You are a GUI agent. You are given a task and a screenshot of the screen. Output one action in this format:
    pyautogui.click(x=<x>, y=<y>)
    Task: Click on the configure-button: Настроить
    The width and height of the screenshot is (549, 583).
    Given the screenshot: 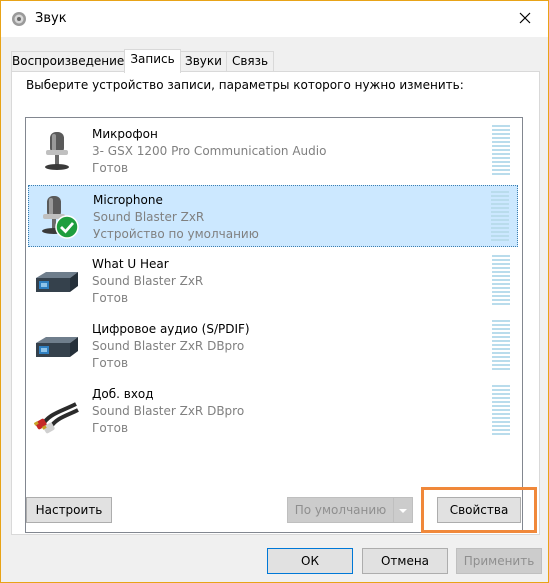 What is the action you would take?
    pyautogui.click(x=69, y=510)
    